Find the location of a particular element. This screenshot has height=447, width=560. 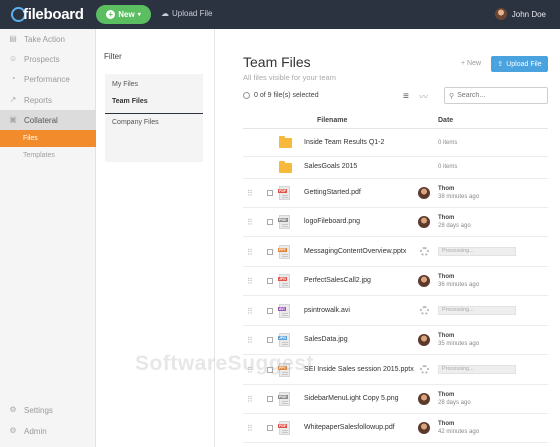

search-box: ⚲ is located at coordinates (496, 95).